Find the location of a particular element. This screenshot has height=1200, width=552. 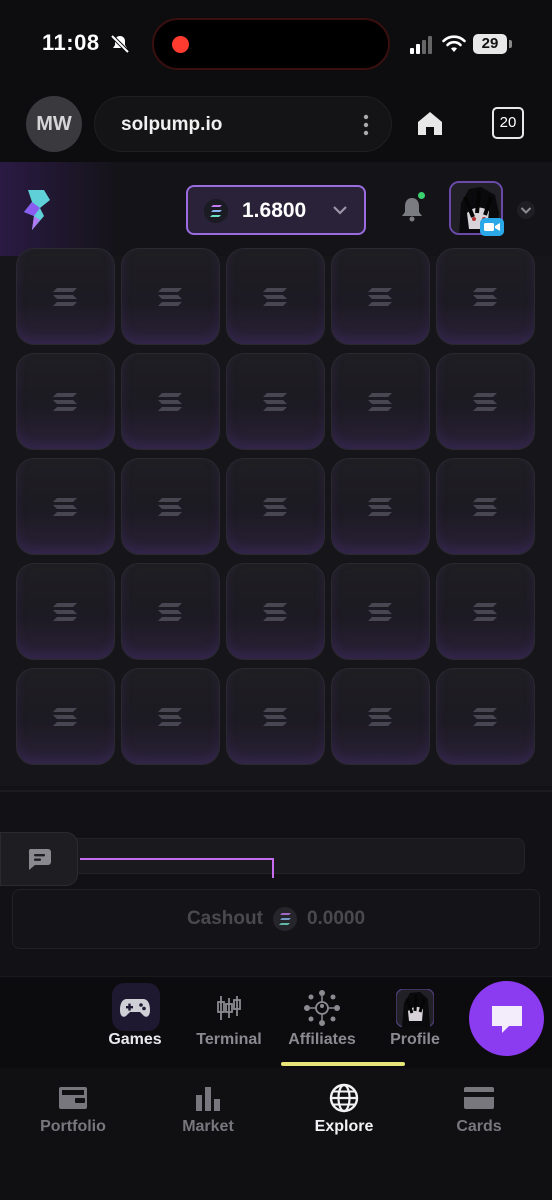

bell-muted-icon is located at coordinates (120, 44).